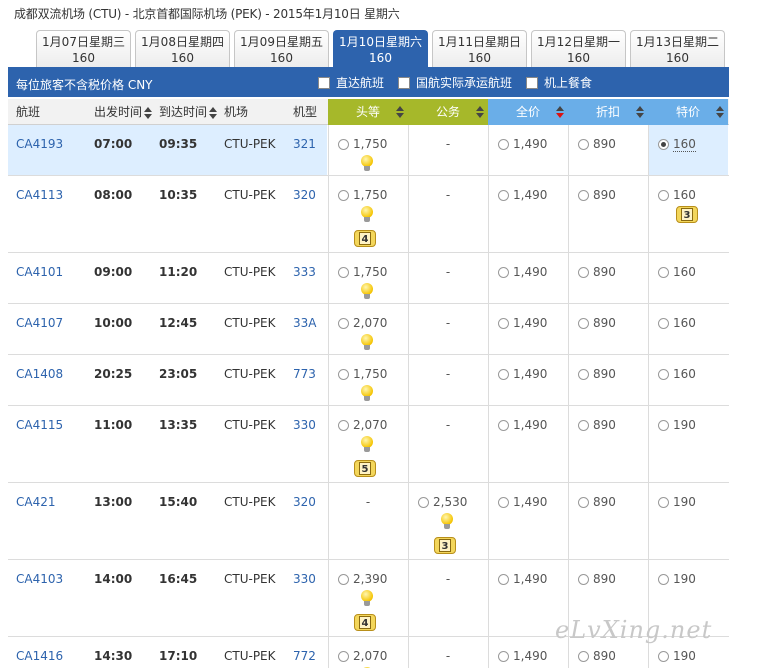 This screenshot has width=759, height=668. Describe the element at coordinates (442, 502) in the screenshot. I see `fare-option: 2,530` at that location.